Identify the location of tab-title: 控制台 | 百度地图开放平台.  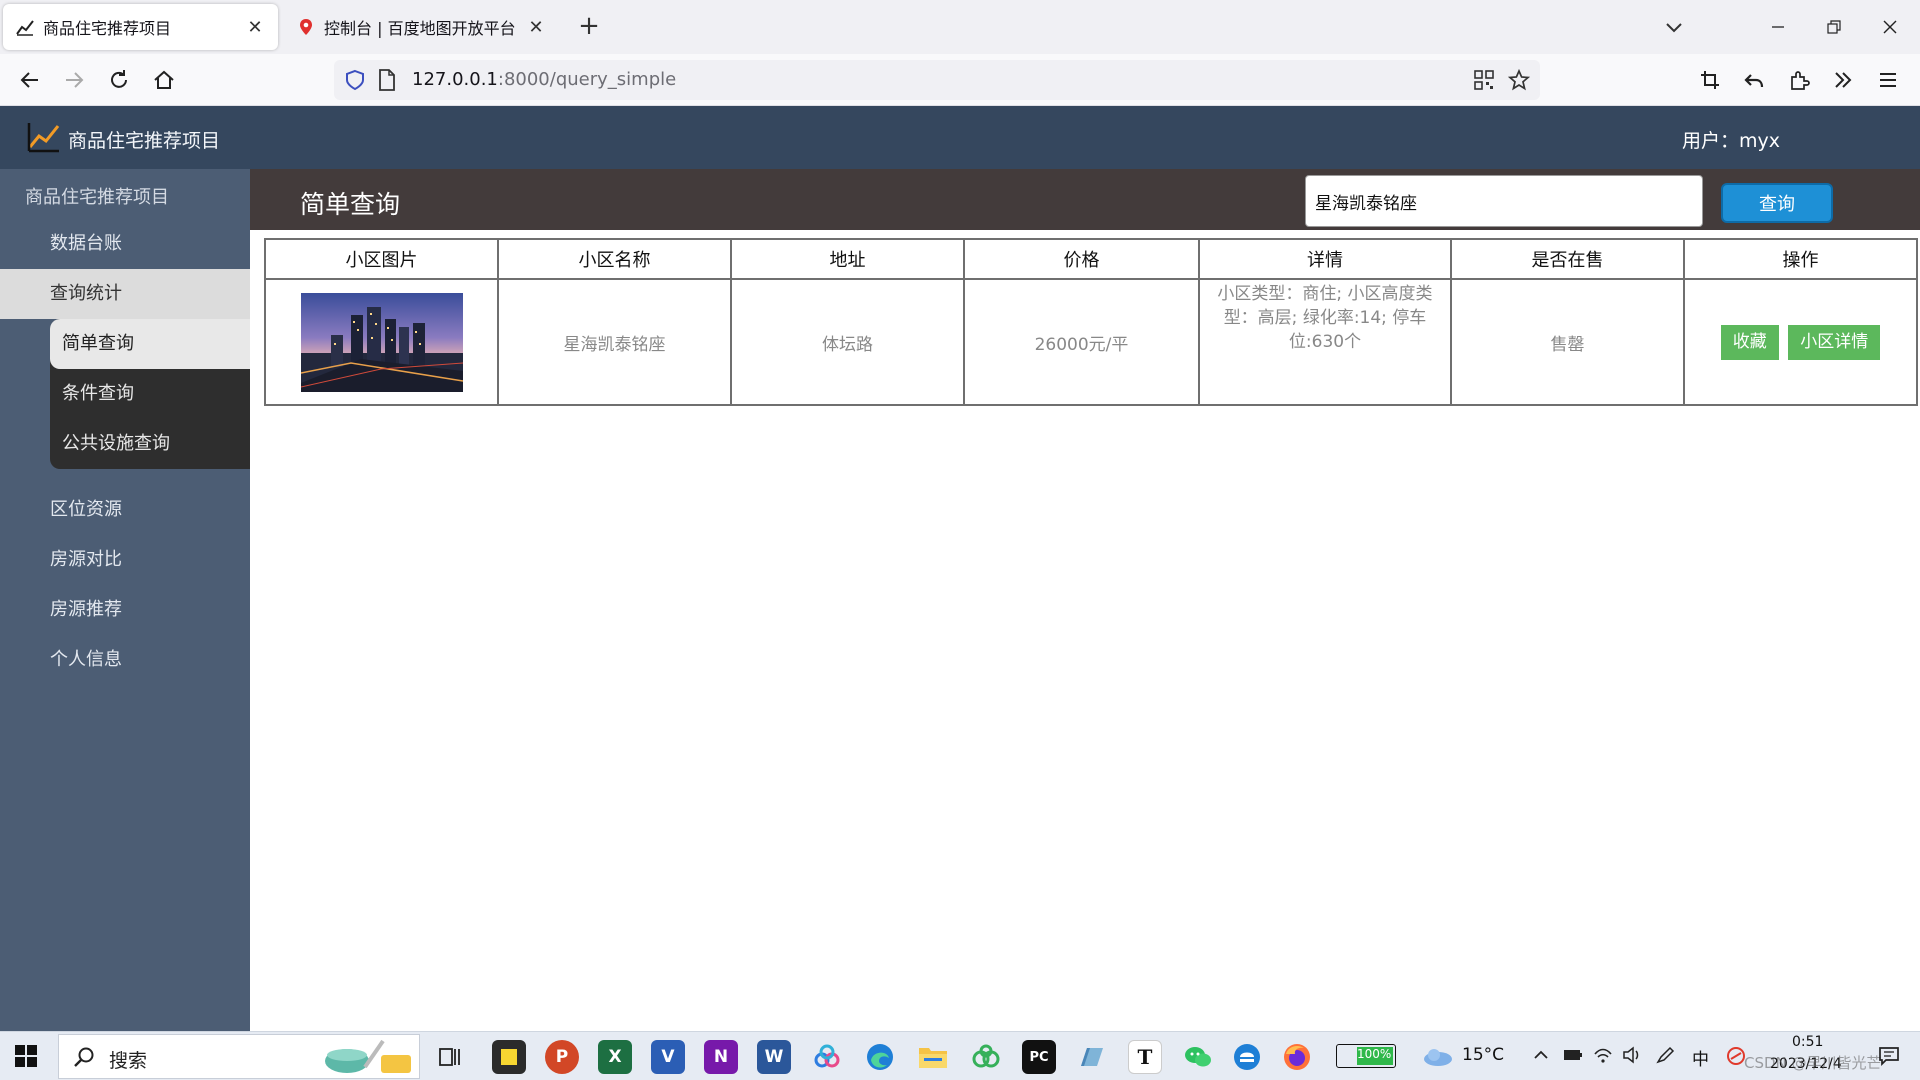
(420, 28).